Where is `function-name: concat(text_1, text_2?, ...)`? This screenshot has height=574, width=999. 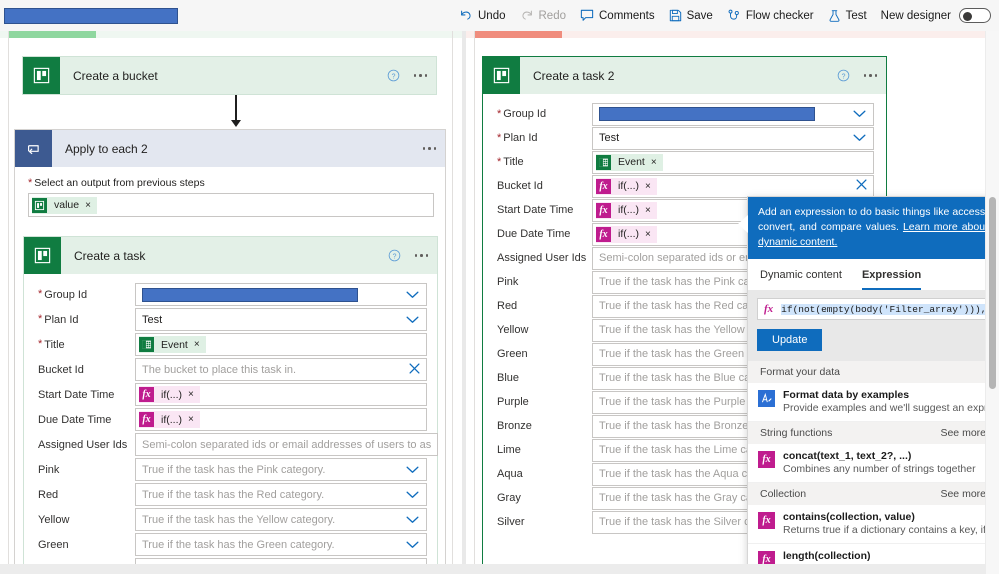
function-name: concat(text_1, text_2?, ...) is located at coordinates (847, 456).